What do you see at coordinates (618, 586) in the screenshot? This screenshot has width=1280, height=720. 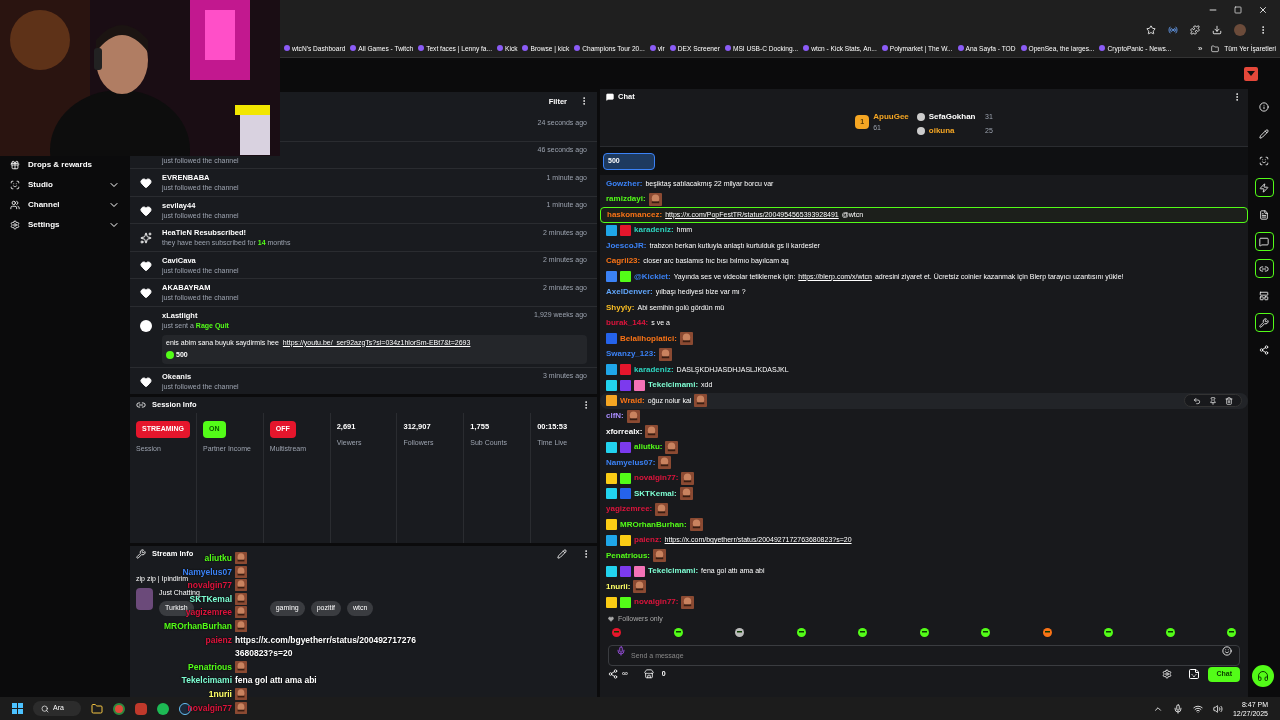 I see `chat-username: 1nurii:` at bounding box center [618, 586].